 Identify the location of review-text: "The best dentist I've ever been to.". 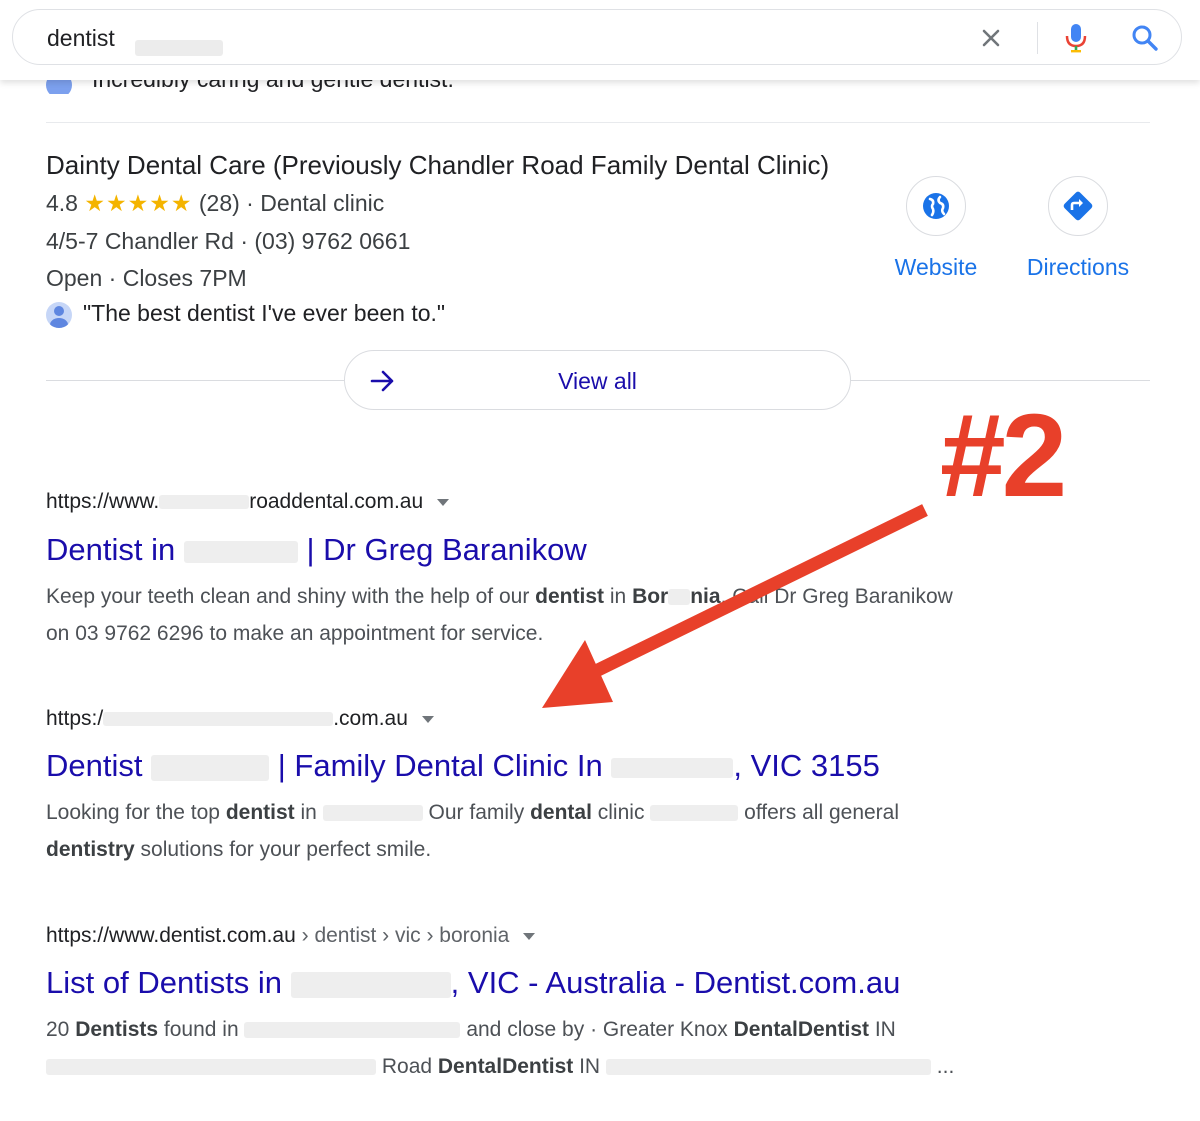
(264, 313).